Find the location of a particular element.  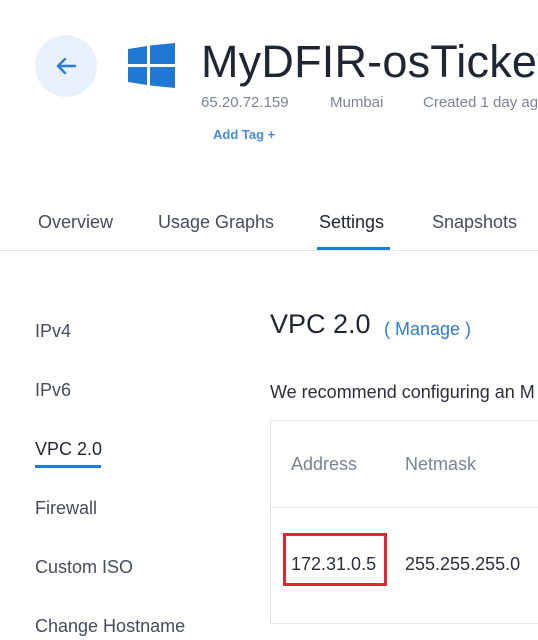

tab-overview: Overview is located at coordinates (75, 222).